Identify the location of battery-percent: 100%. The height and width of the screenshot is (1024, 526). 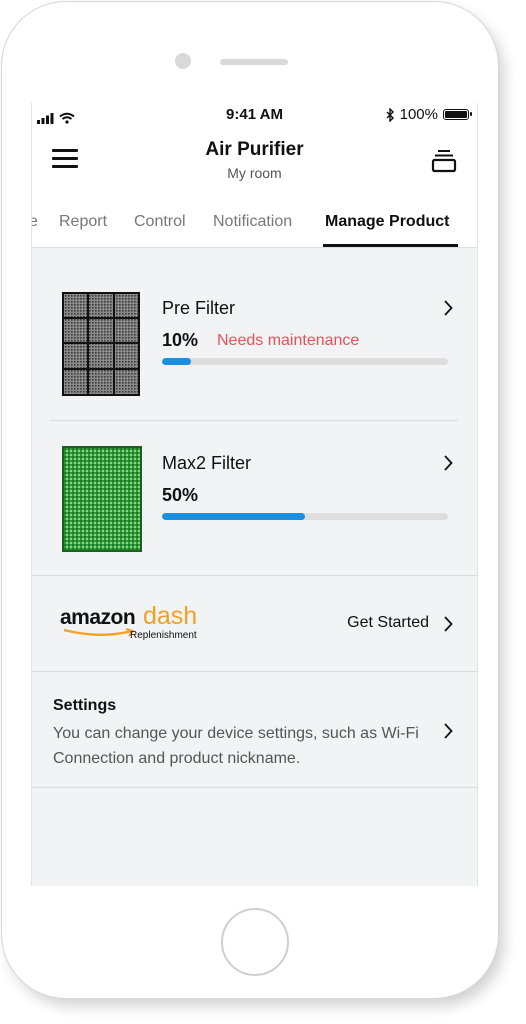
(418, 114).